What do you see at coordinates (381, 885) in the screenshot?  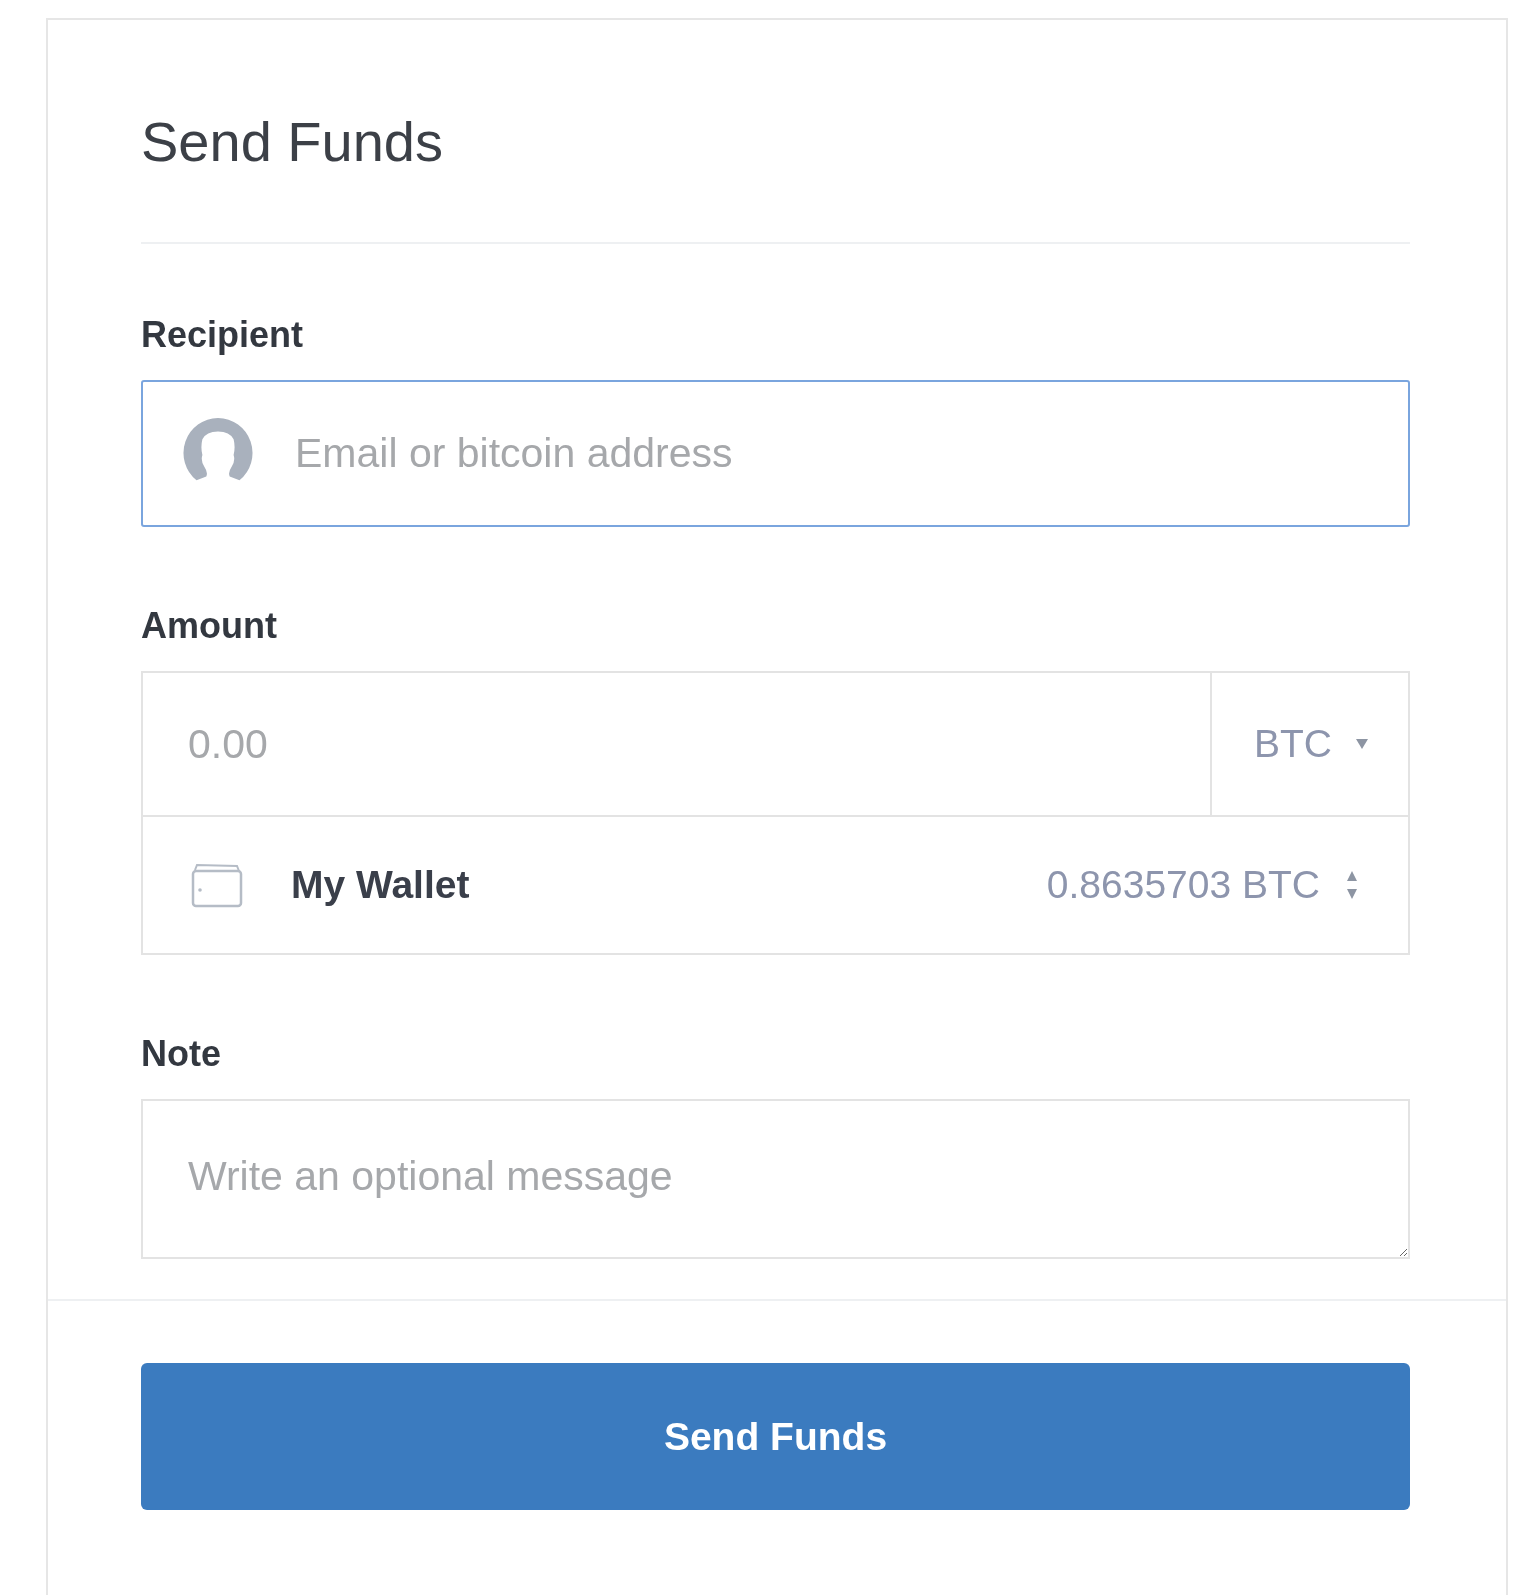 I see `wallet-name: My Wallet` at bounding box center [381, 885].